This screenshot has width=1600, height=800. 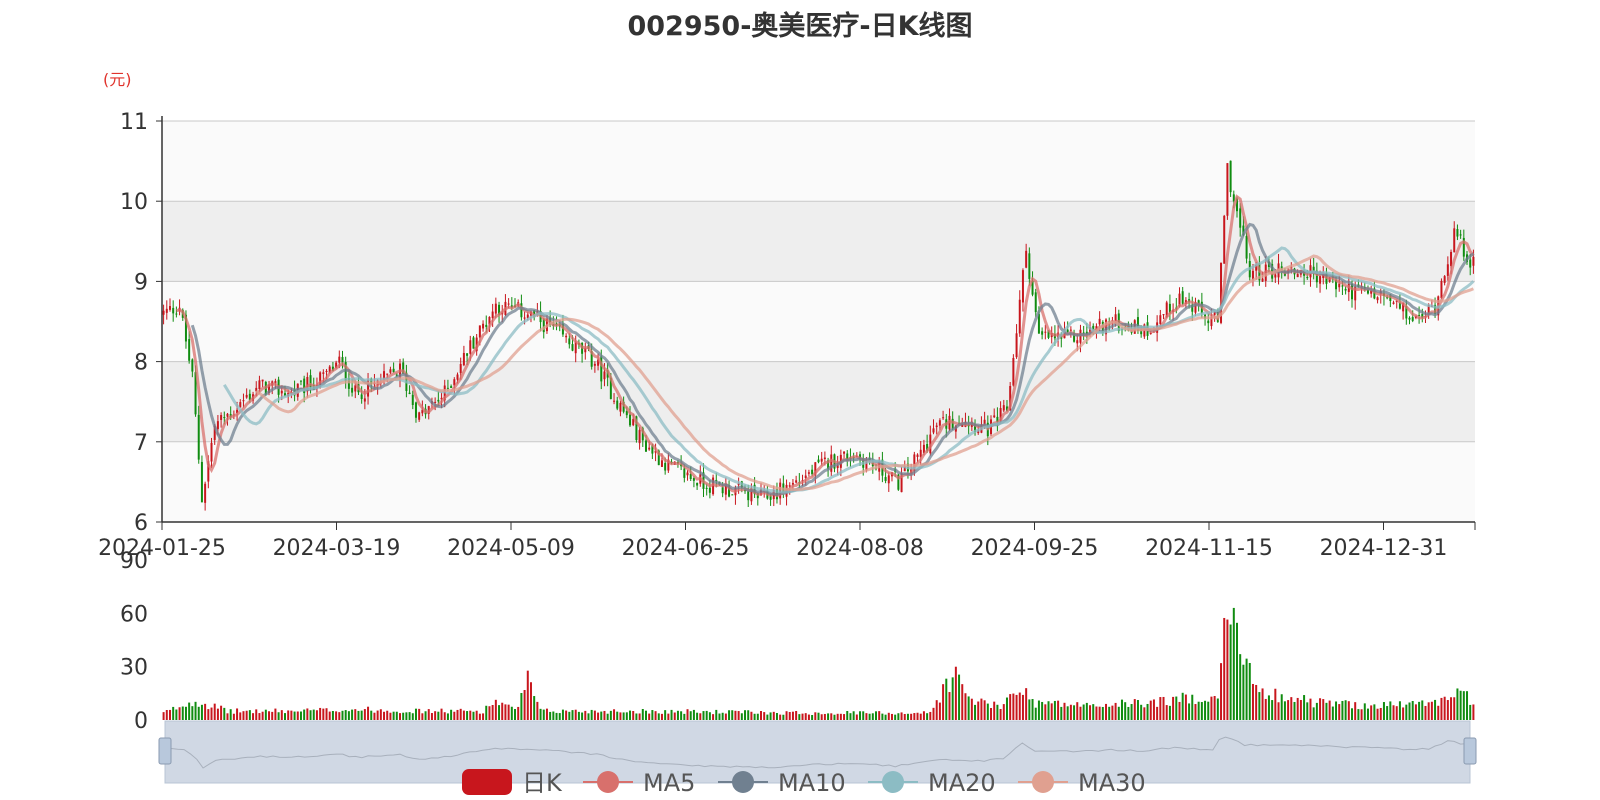 I want to click on legend-item-ma10: MA10, so click(x=782, y=783).